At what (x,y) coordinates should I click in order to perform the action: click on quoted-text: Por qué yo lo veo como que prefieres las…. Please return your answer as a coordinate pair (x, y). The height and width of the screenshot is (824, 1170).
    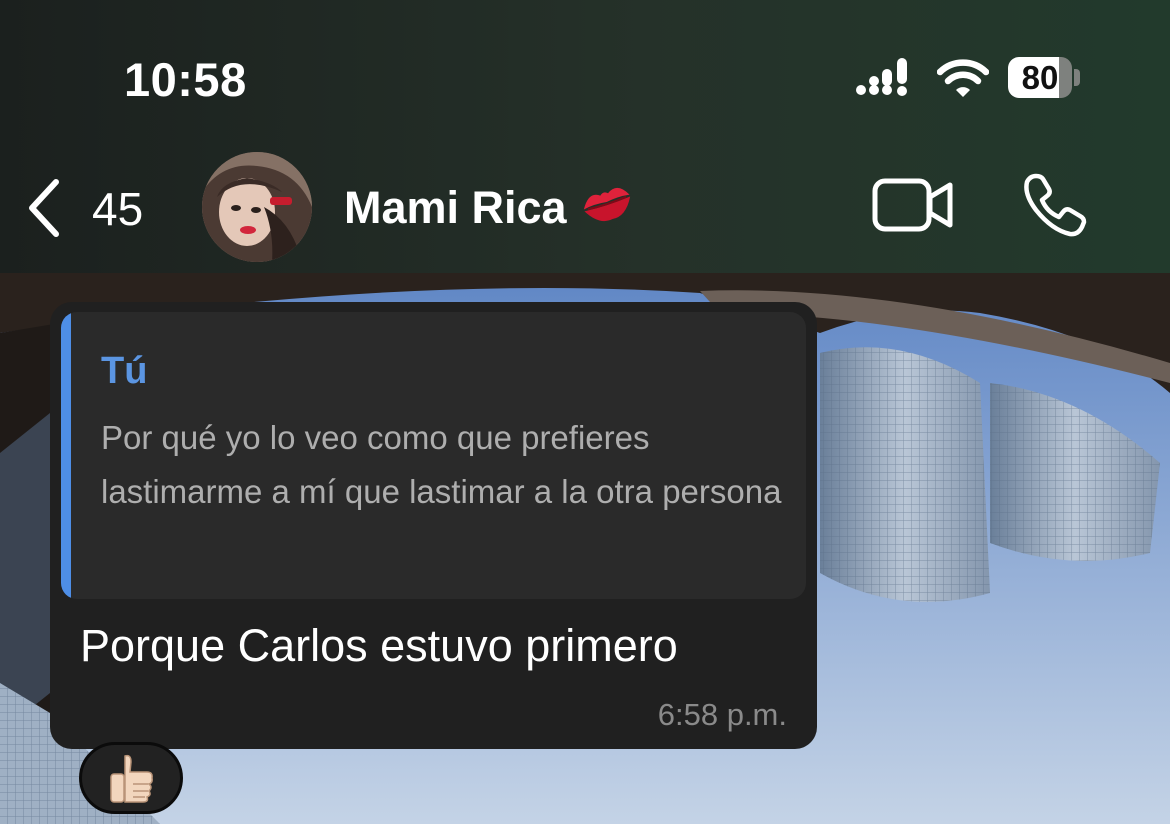
    Looking at the image, I should click on (441, 464).